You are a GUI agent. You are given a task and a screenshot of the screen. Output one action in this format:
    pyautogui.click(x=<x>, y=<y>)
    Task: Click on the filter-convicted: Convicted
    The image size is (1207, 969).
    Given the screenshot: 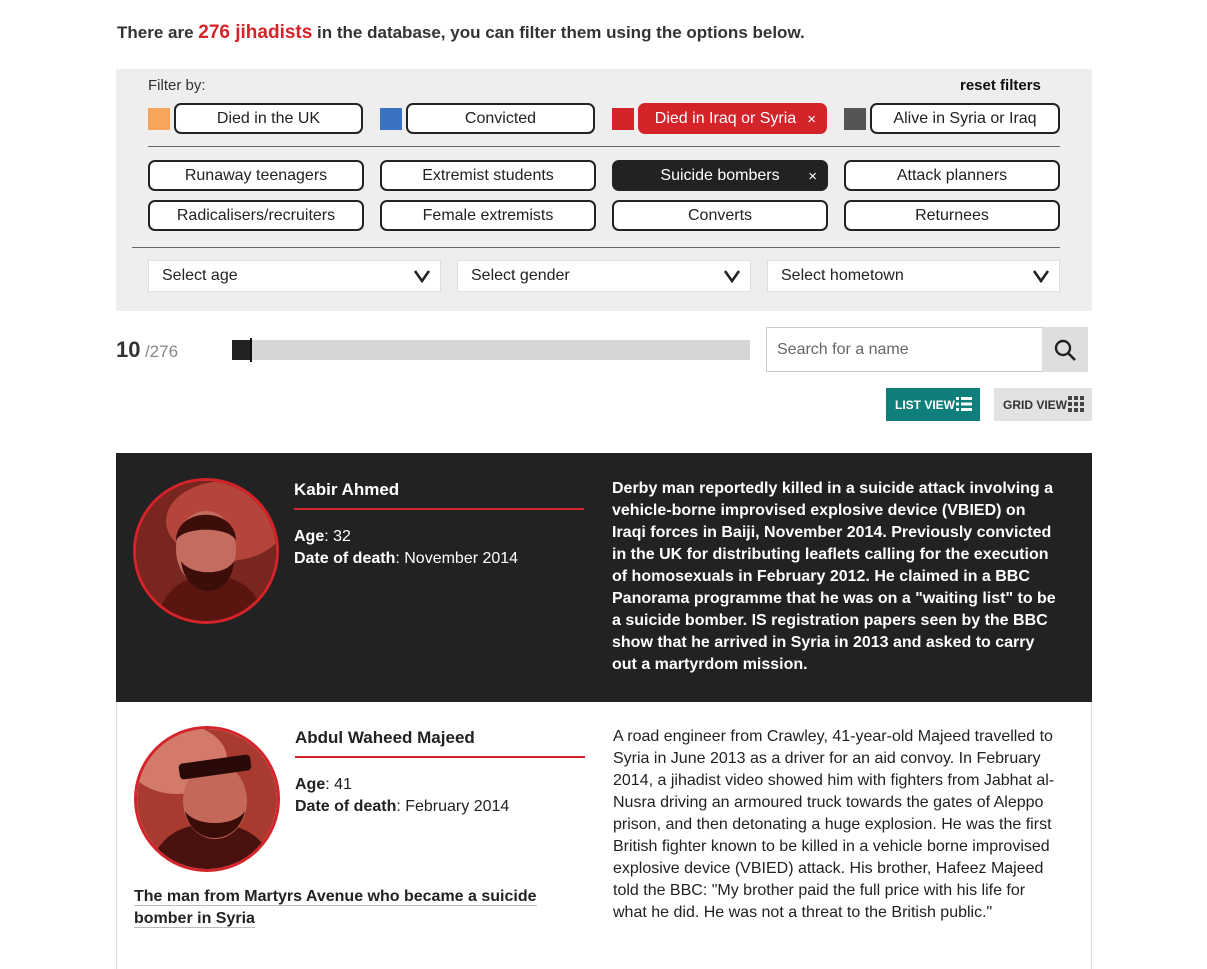 What is the action you would take?
    pyautogui.click(x=500, y=118)
    